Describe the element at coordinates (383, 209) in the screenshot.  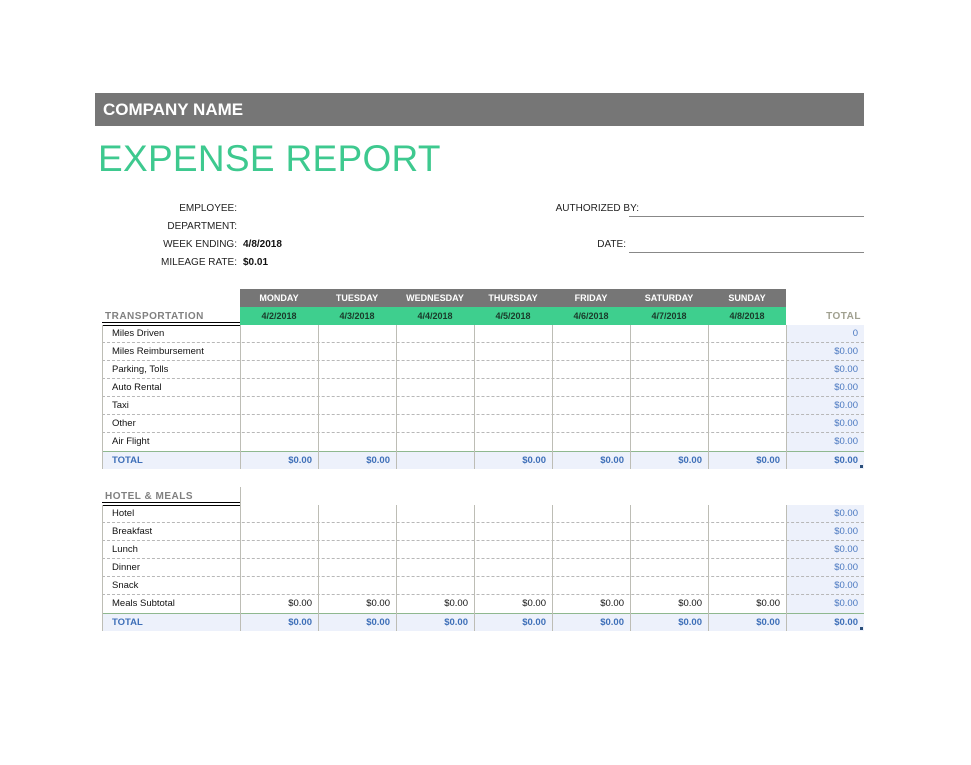
I see `employee-field` at that location.